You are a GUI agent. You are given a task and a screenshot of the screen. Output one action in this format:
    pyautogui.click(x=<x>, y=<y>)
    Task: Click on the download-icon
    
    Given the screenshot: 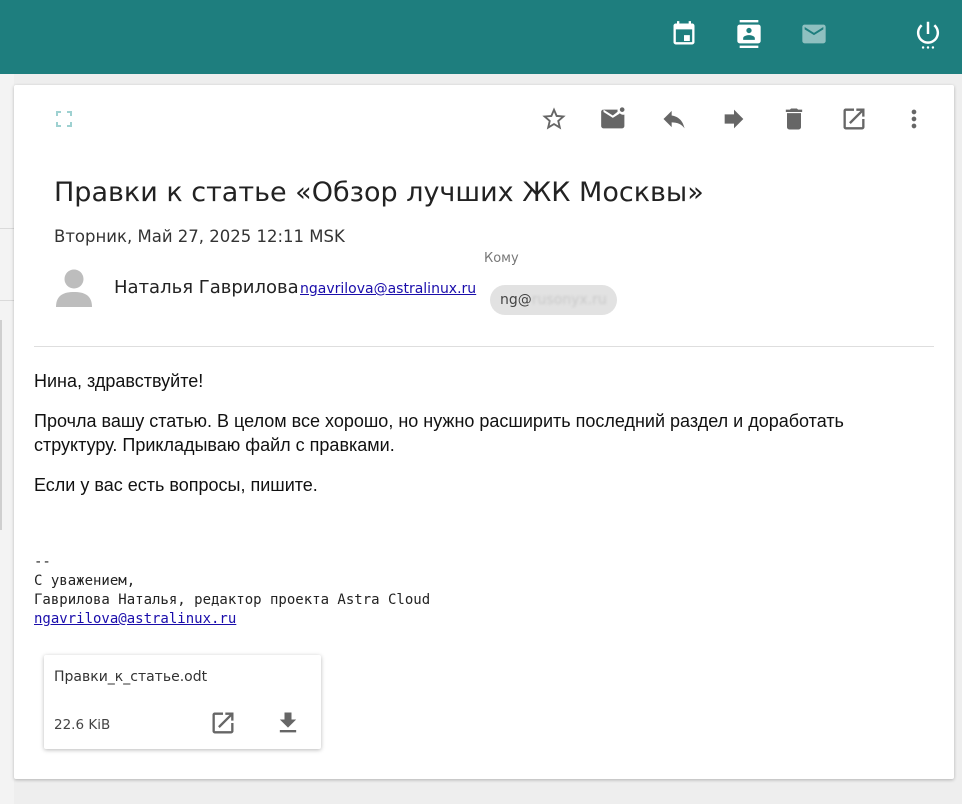 What is the action you would take?
    pyautogui.click(x=288, y=723)
    